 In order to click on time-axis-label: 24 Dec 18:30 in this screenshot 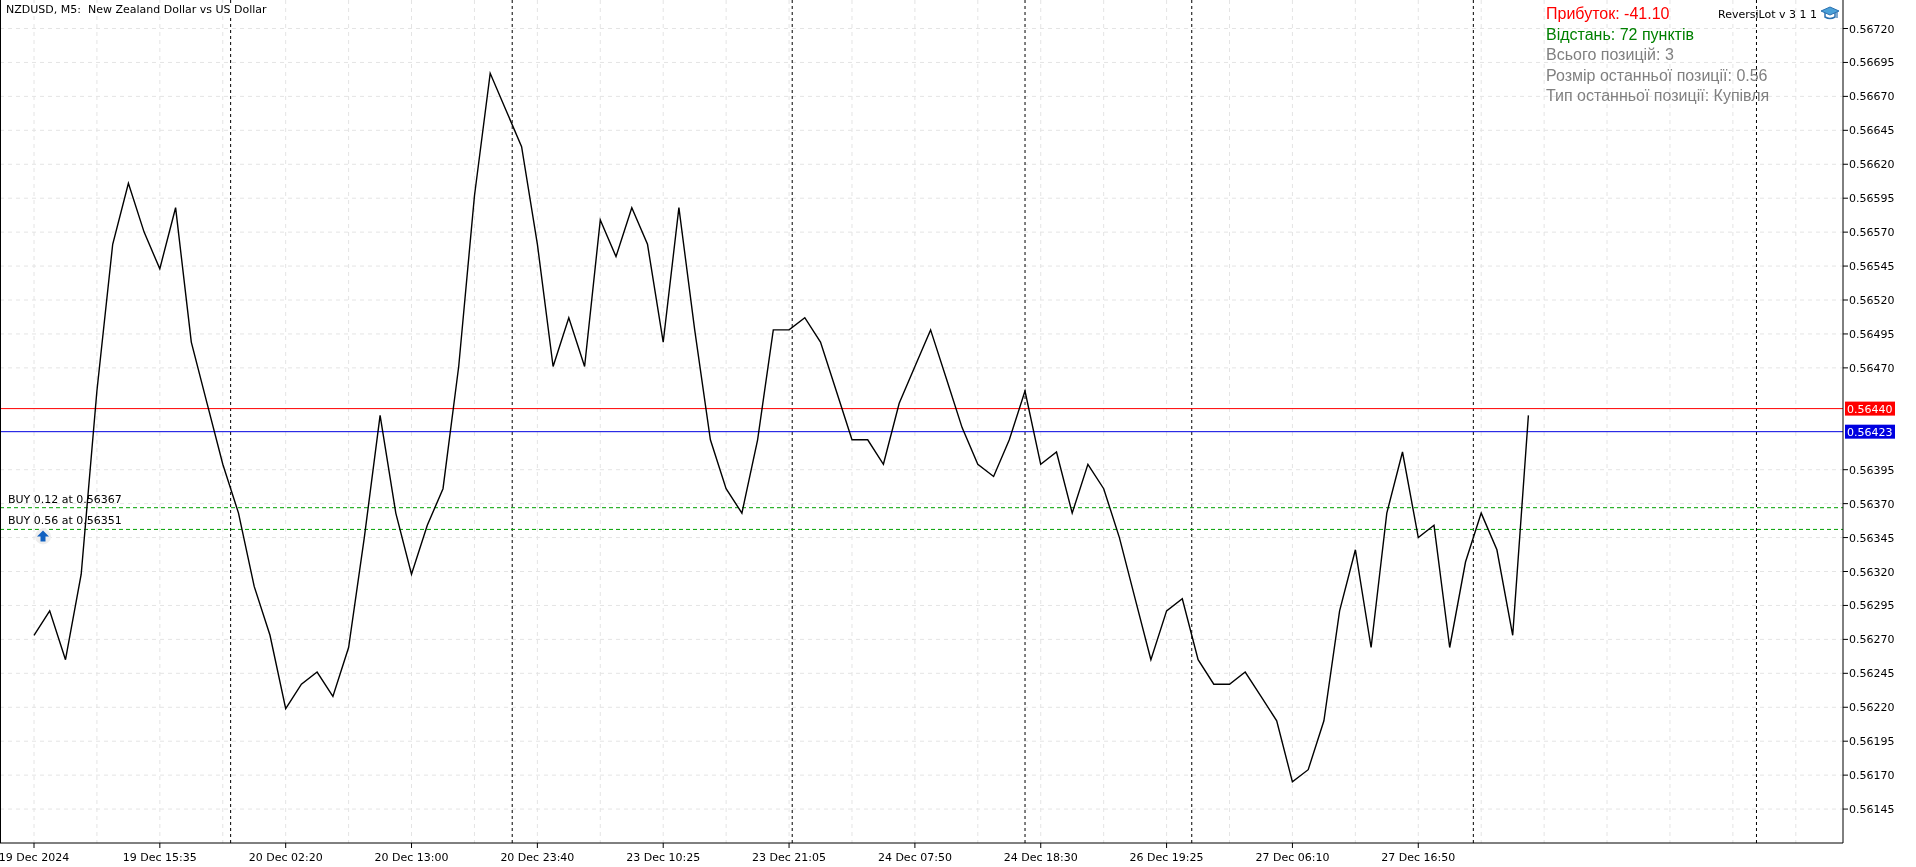, I will do `click(1040, 857)`.